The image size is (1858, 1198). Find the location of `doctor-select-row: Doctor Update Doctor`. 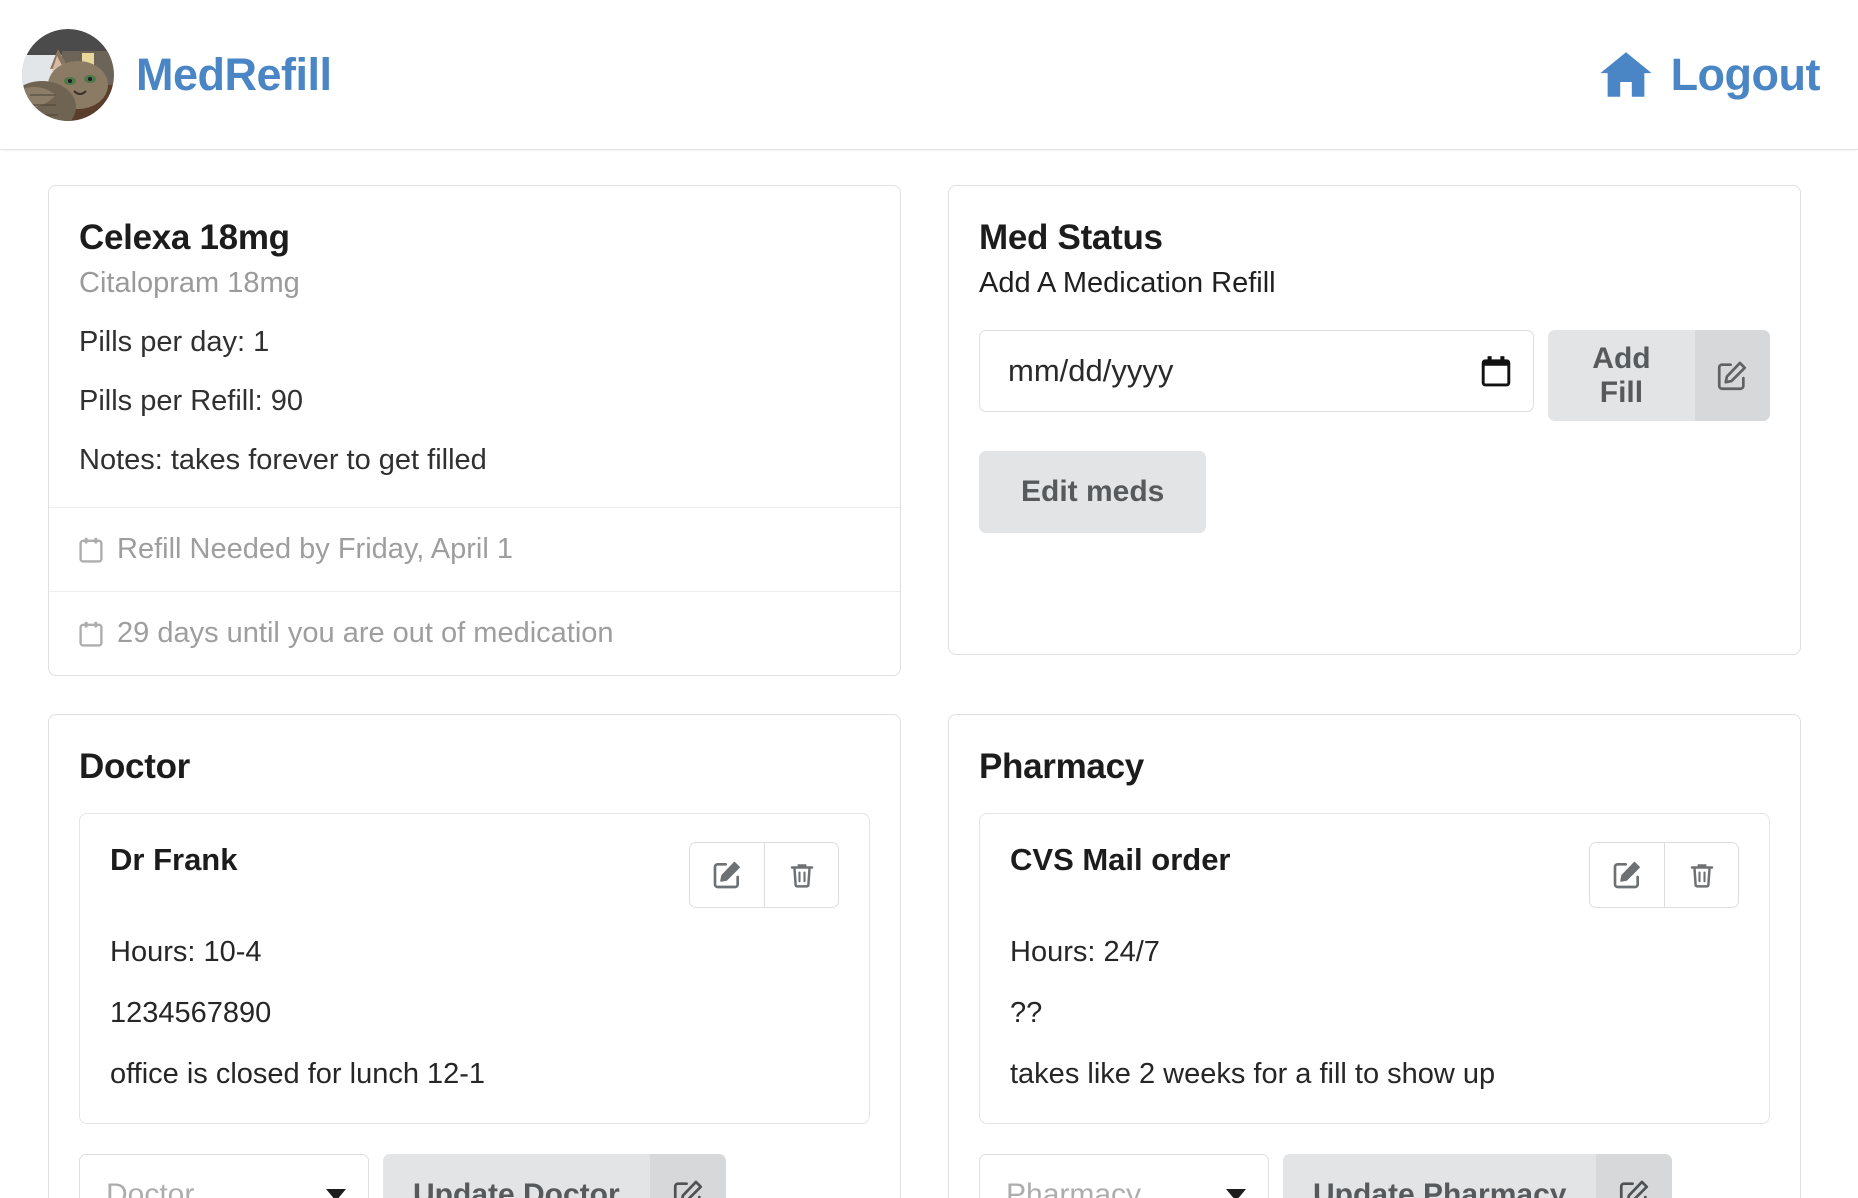

doctor-select-row: Doctor Update Doctor is located at coordinates (474, 1176).